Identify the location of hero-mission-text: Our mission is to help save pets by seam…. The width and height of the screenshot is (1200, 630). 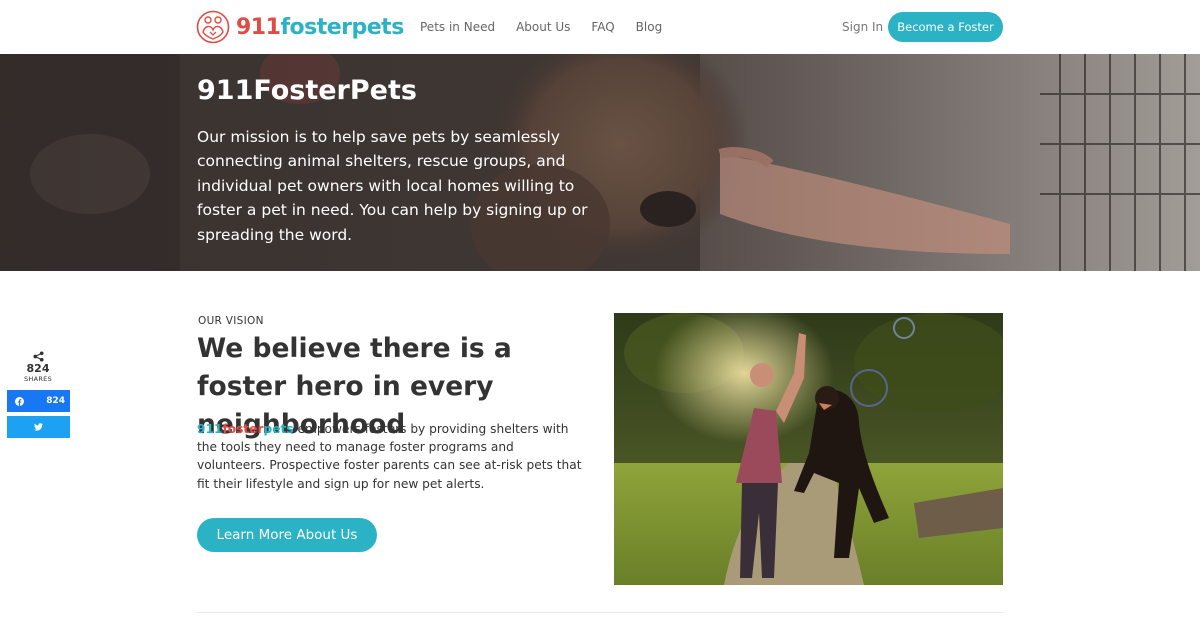
(392, 186).